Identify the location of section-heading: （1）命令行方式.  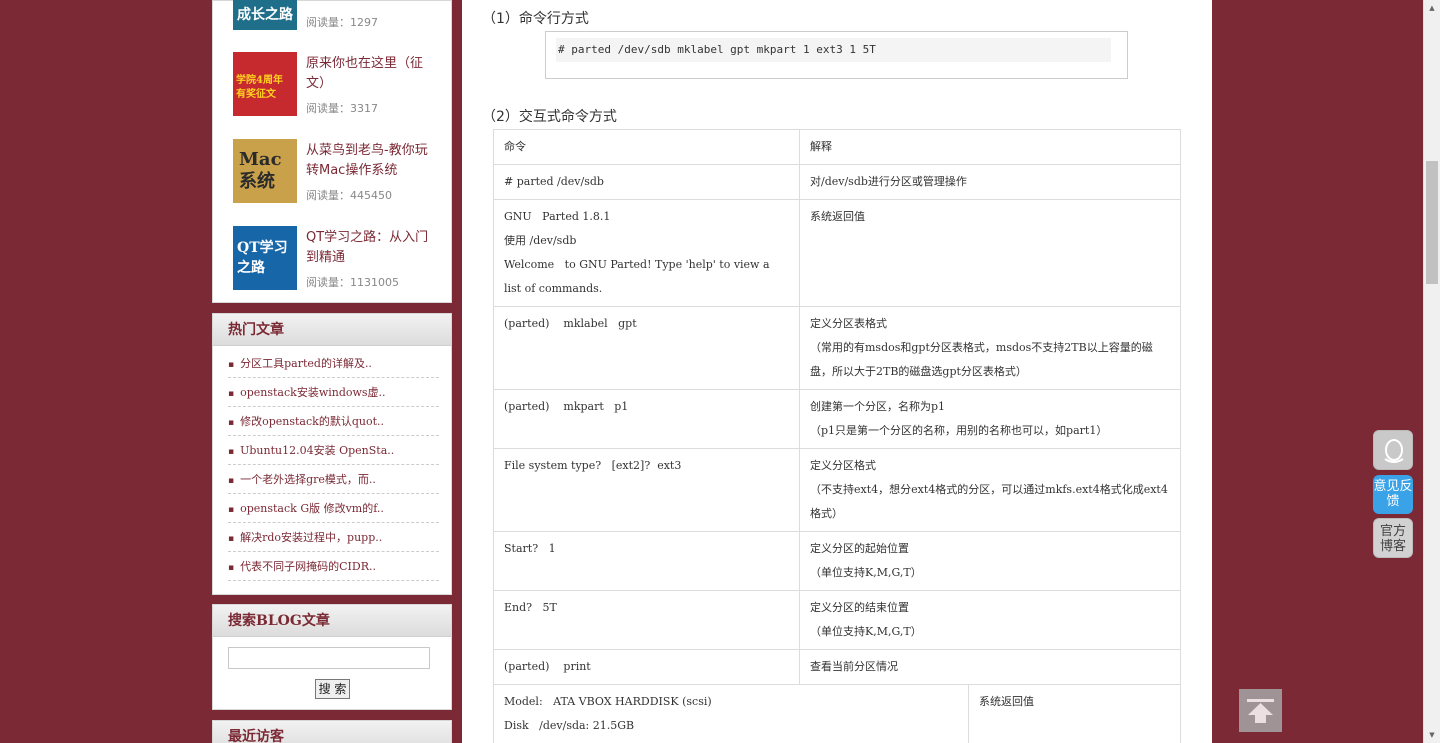
(535, 19).